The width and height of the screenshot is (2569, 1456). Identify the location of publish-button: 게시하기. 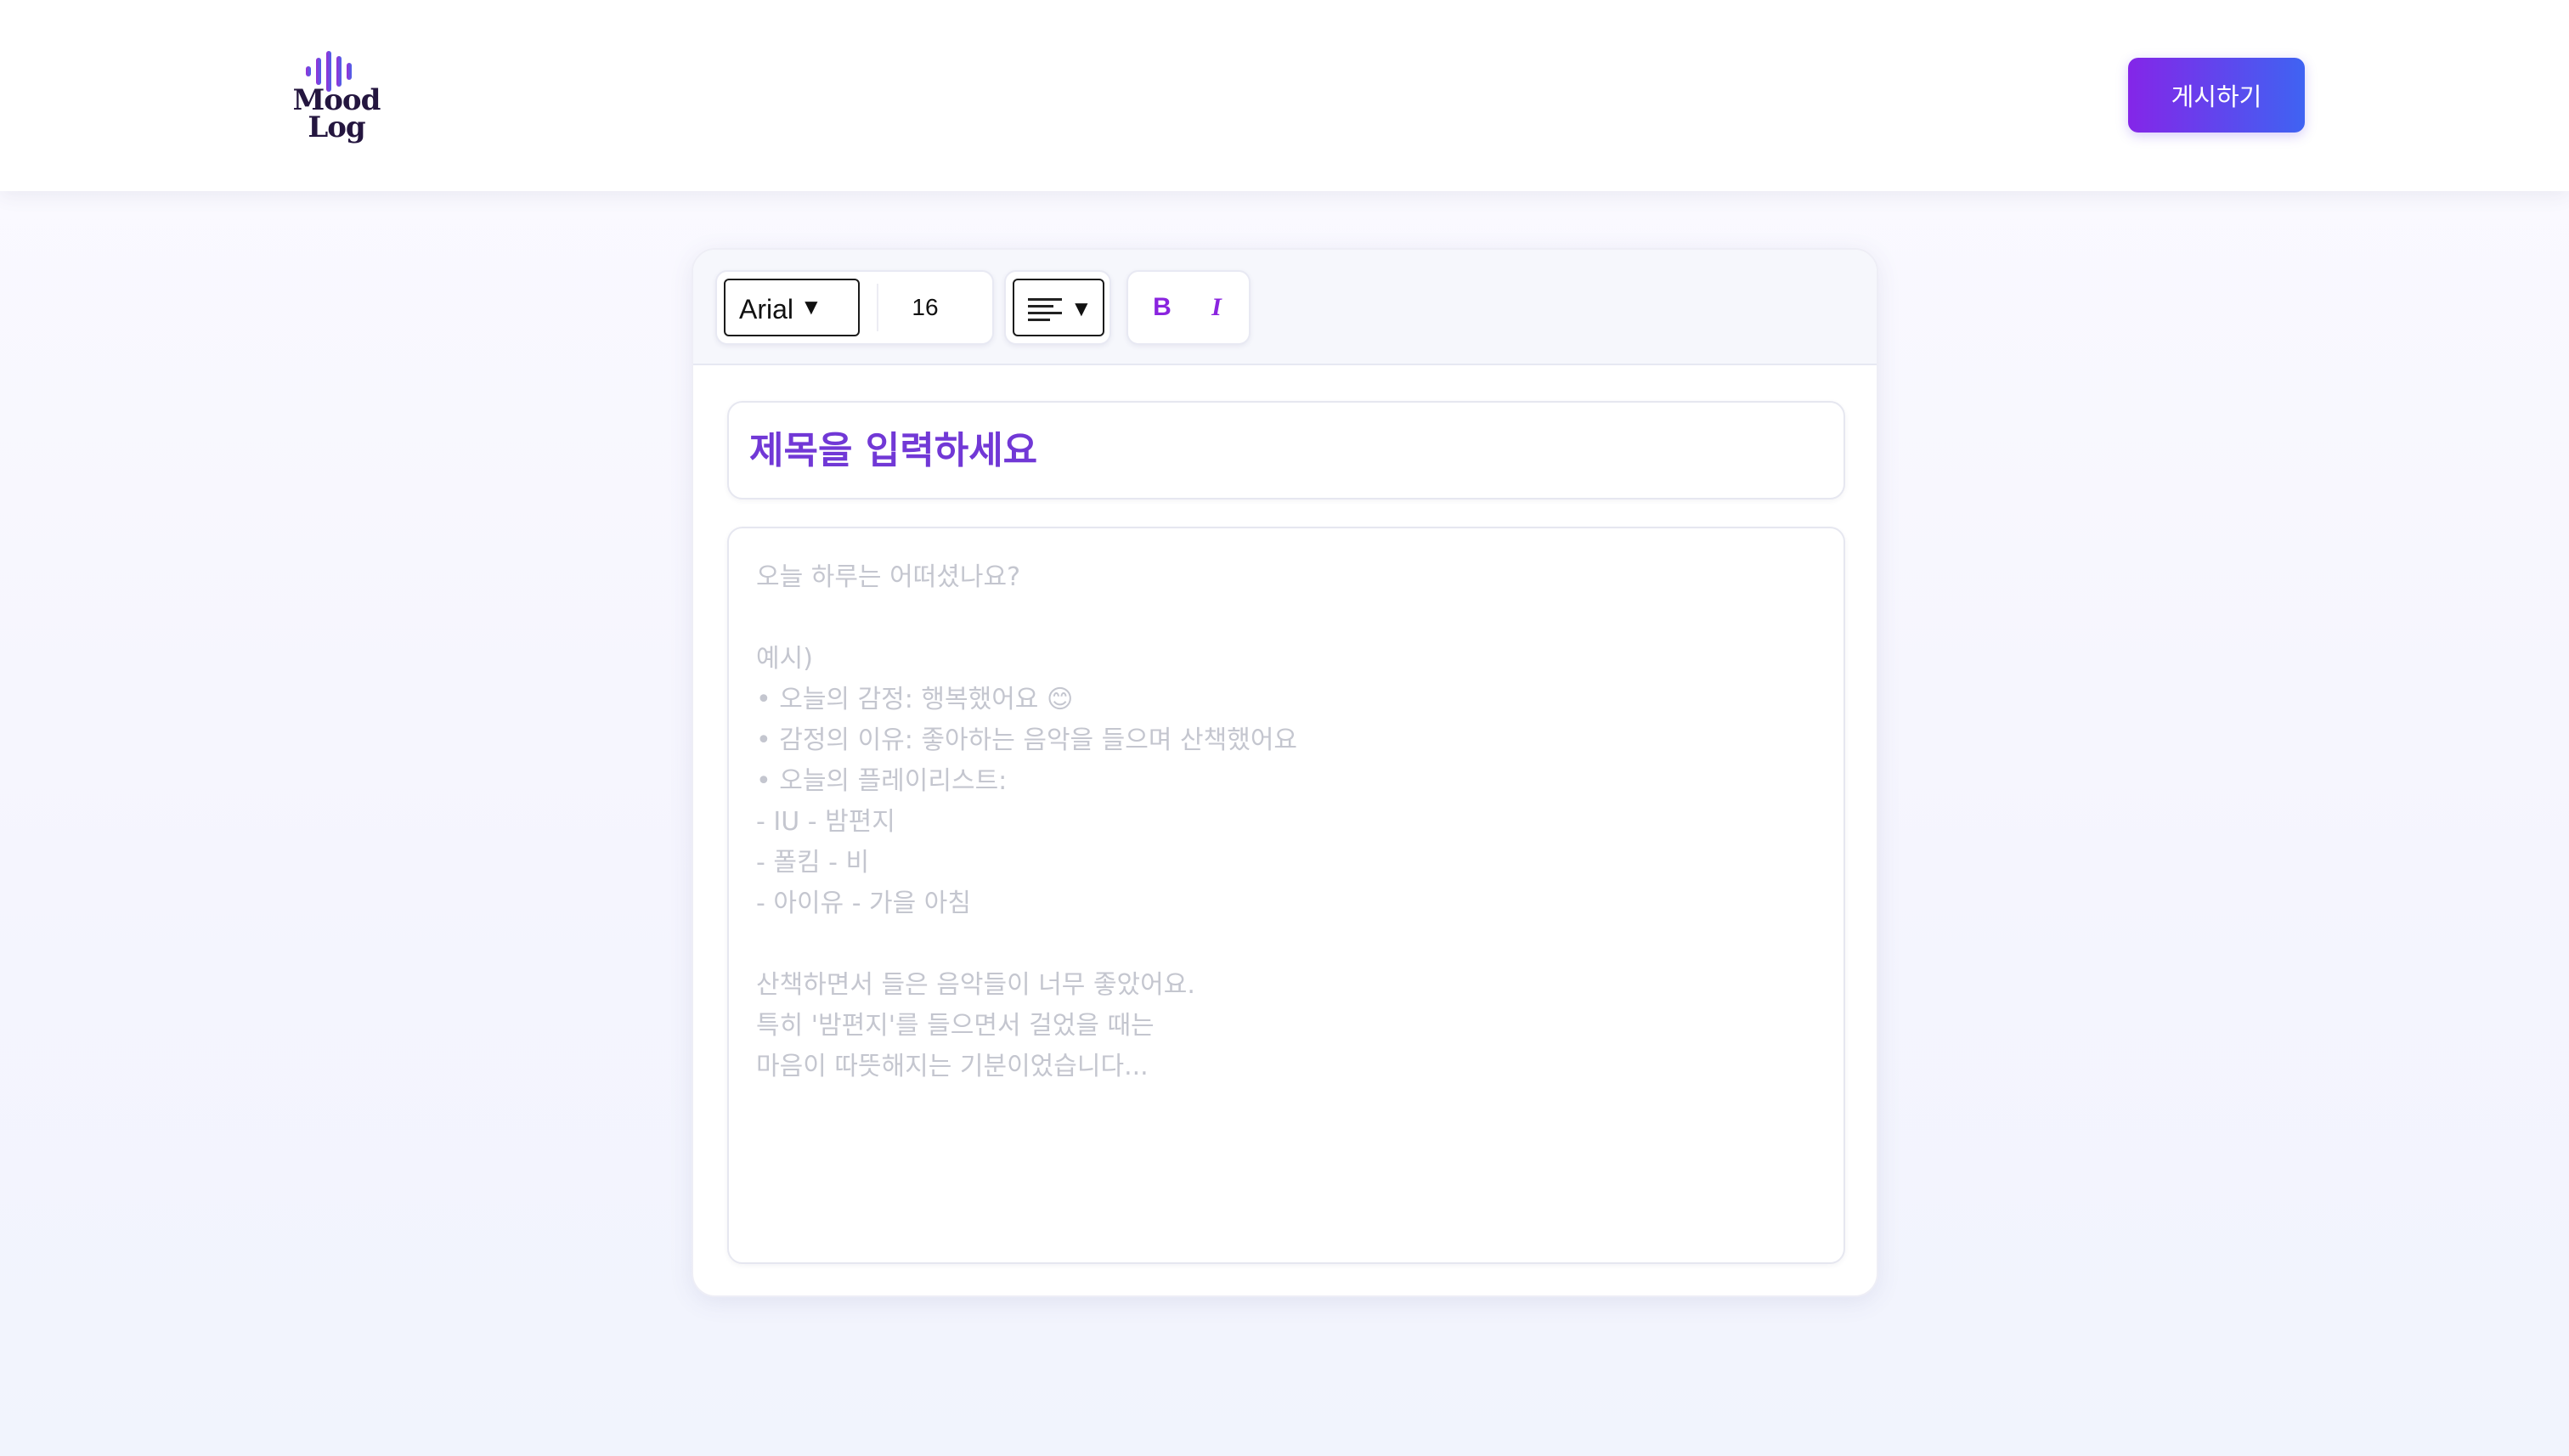
(2217, 96).